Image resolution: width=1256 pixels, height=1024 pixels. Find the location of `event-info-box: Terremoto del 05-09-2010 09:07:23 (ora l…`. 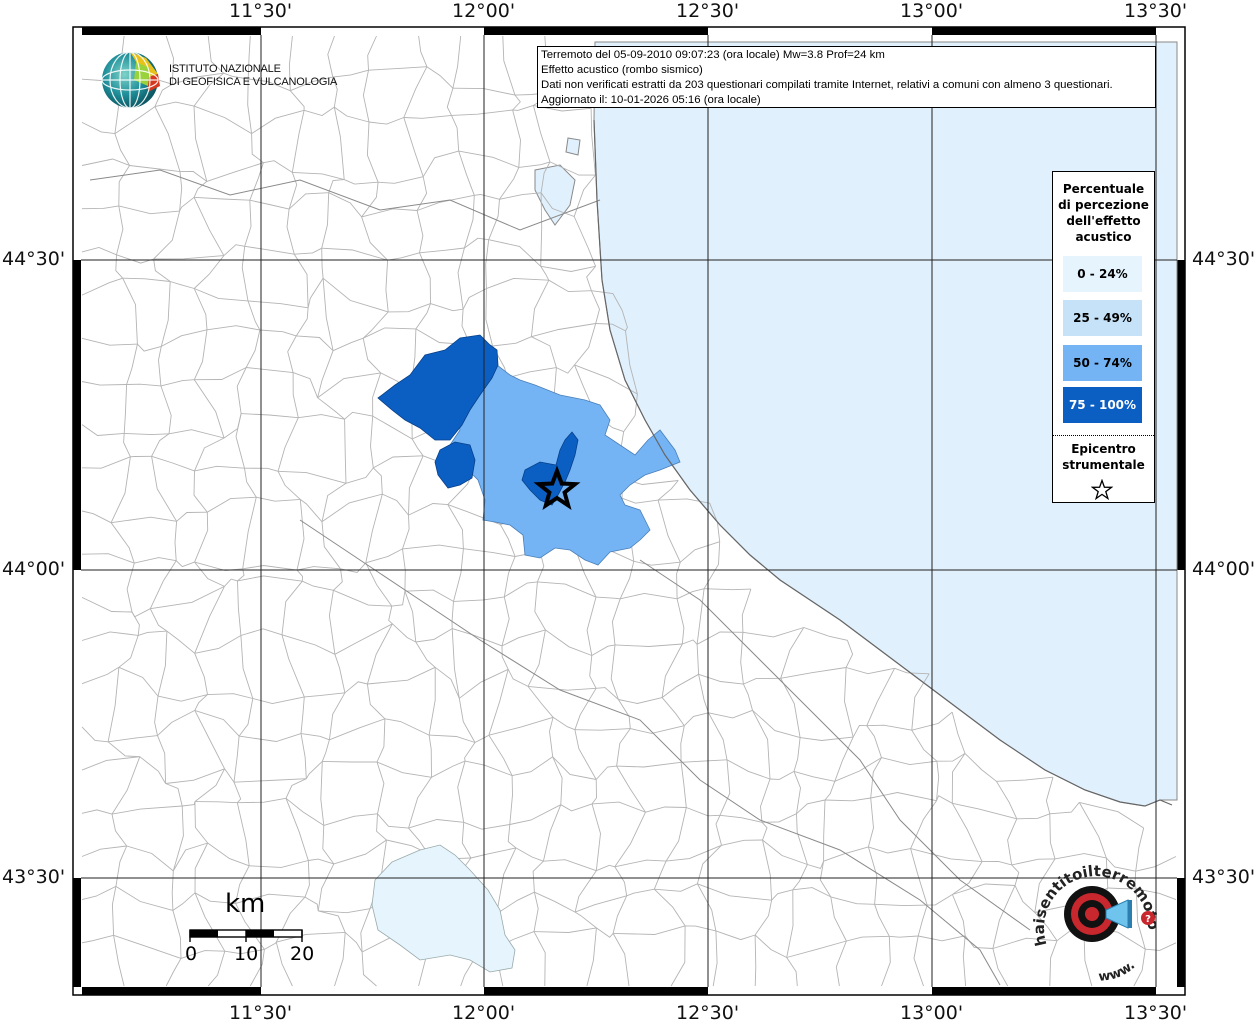

event-info-box: Terremoto del 05-09-2010 09:07:23 (ora l… is located at coordinates (846, 77).